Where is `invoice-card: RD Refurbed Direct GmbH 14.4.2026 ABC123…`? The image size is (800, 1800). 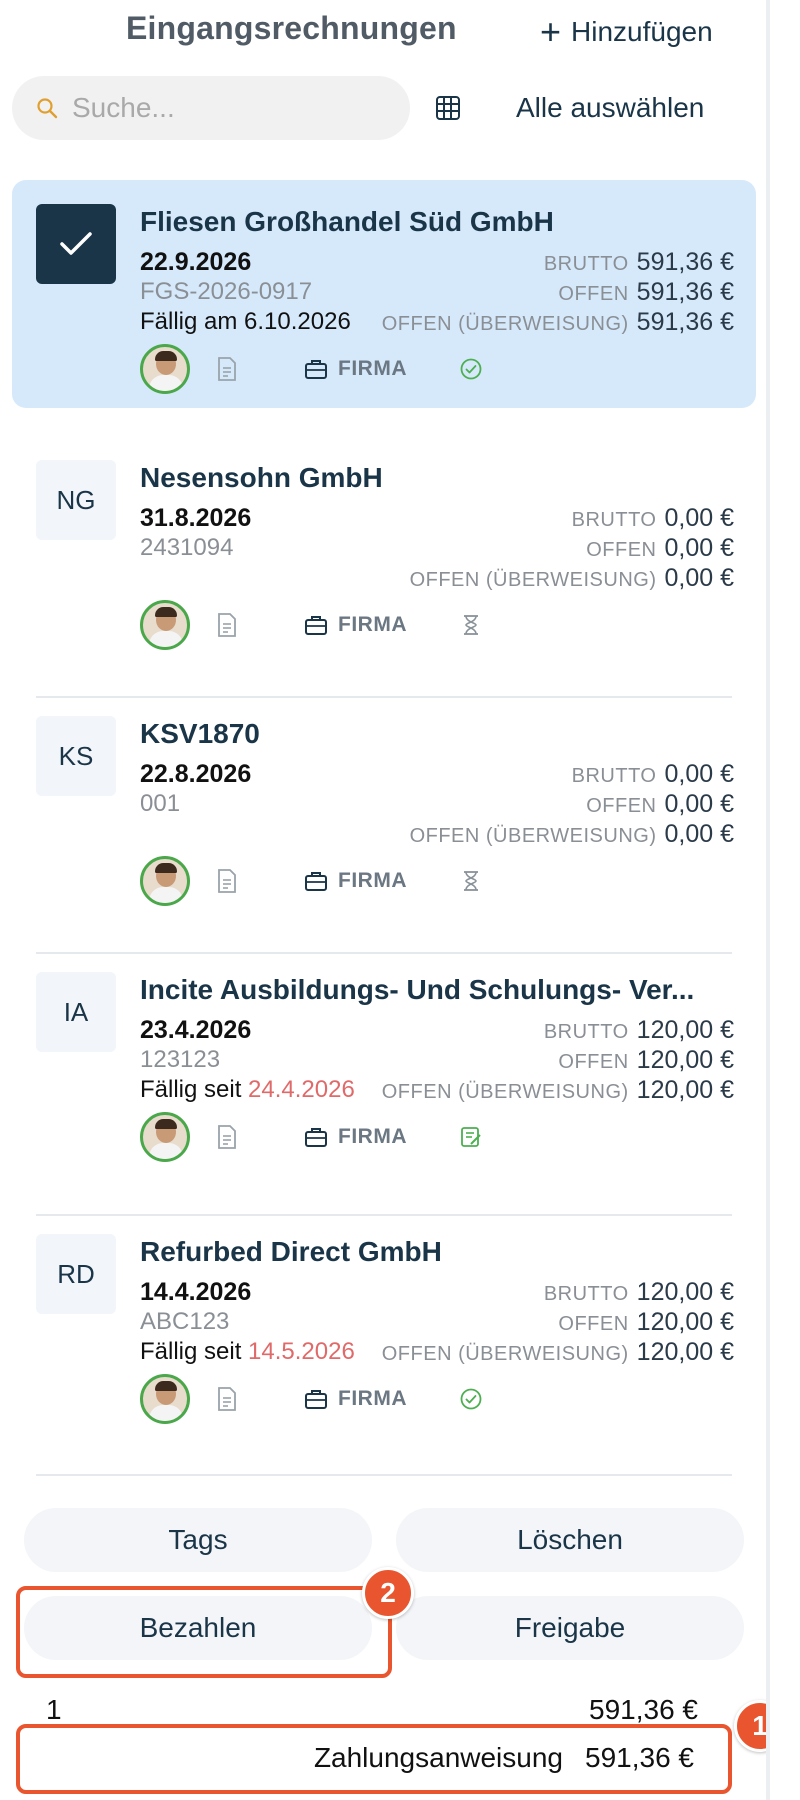 invoice-card: RD Refurbed Direct GmbH 14.4.2026 ABC123… is located at coordinates (384, 1324).